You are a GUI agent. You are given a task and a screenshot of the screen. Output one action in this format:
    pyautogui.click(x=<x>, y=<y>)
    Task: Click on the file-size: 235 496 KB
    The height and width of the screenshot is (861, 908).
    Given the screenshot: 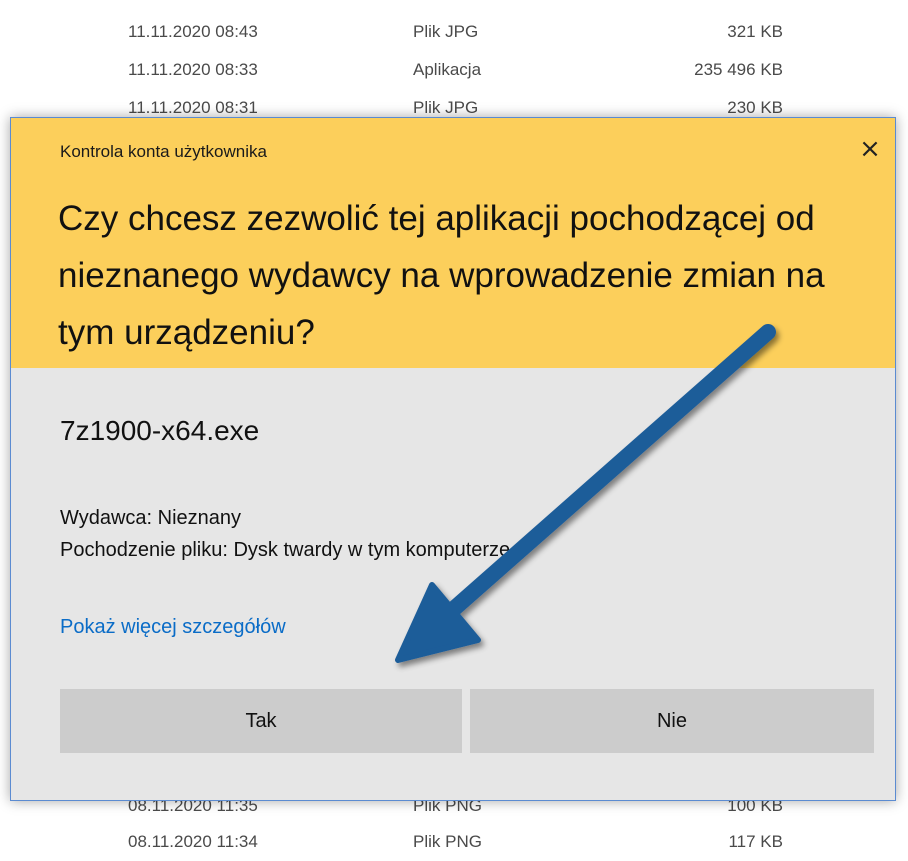 What is the action you would take?
    pyautogui.click(x=738, y=69)
    